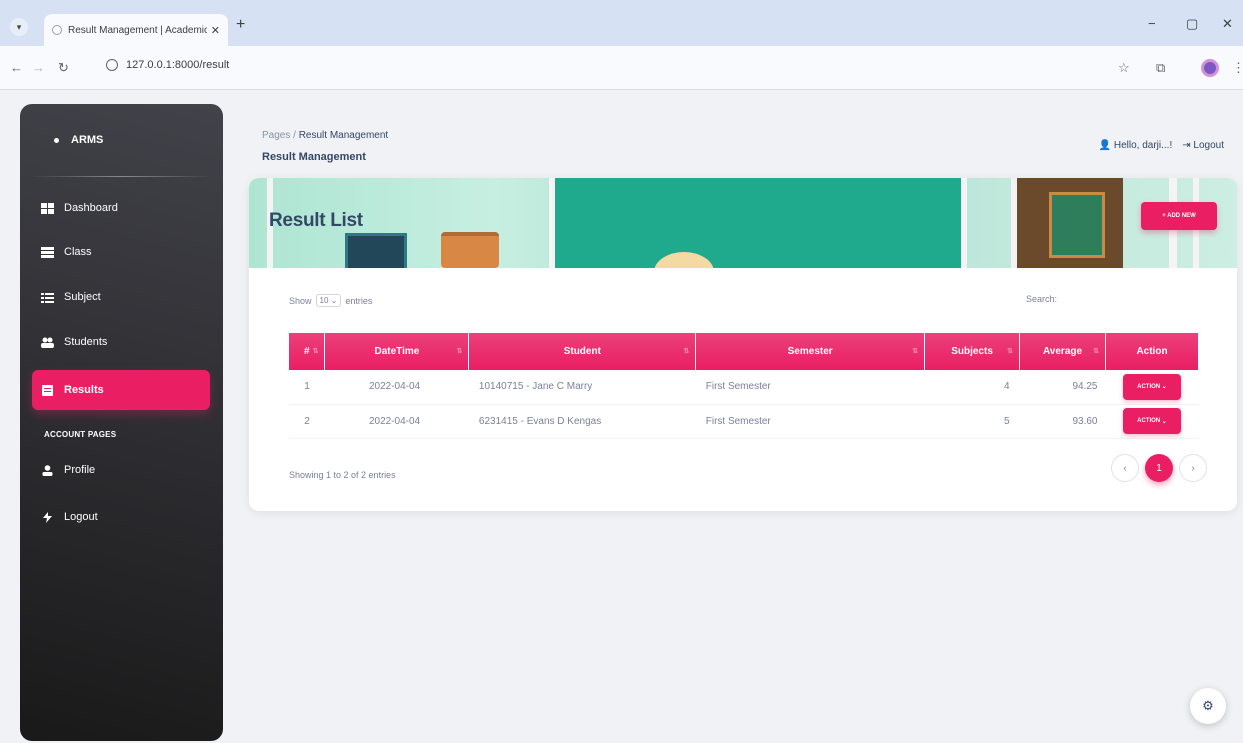 The height and width of the screenshot is (743, 1243). What do you see at coordinates (56, 140) in the screenshot?
I see `brand-logo-icon` at bounding box center [56, 140].